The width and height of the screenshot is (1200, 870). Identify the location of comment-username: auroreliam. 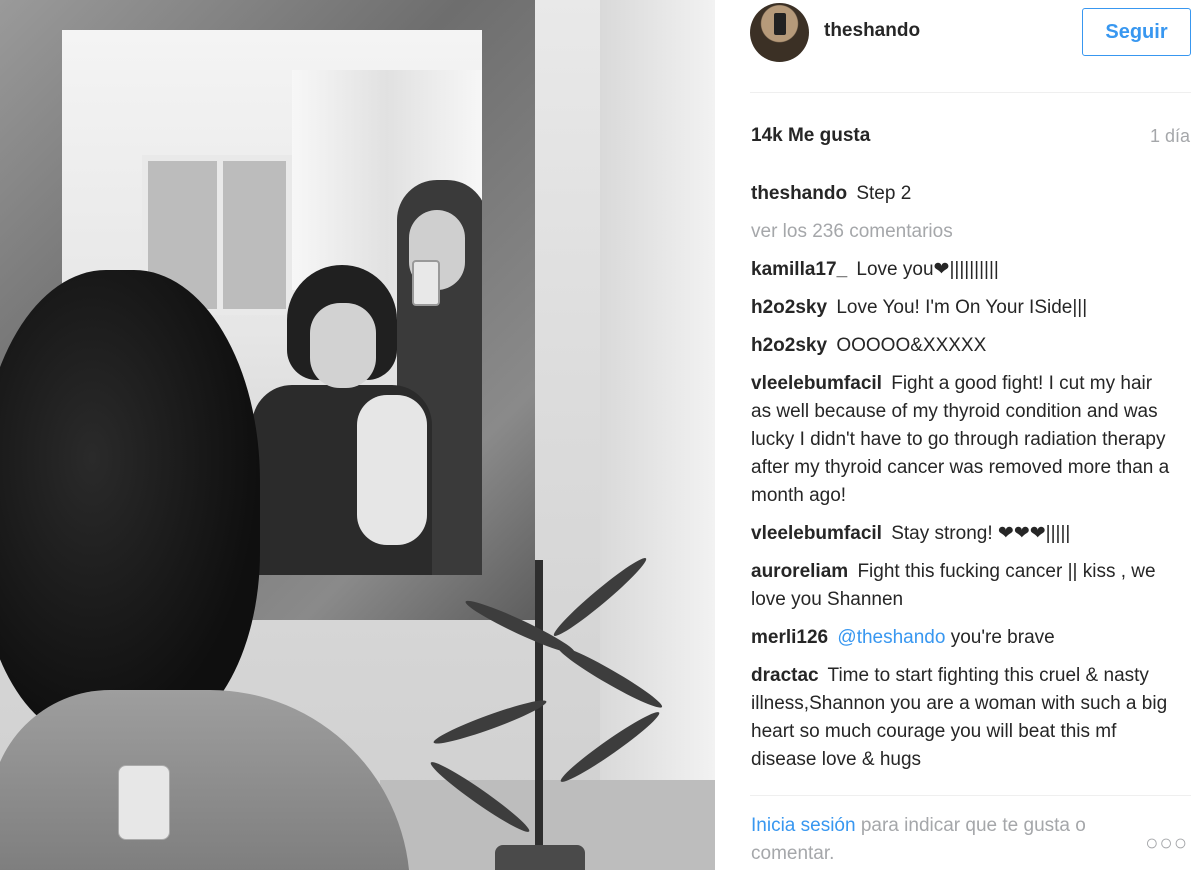
(799, 571).